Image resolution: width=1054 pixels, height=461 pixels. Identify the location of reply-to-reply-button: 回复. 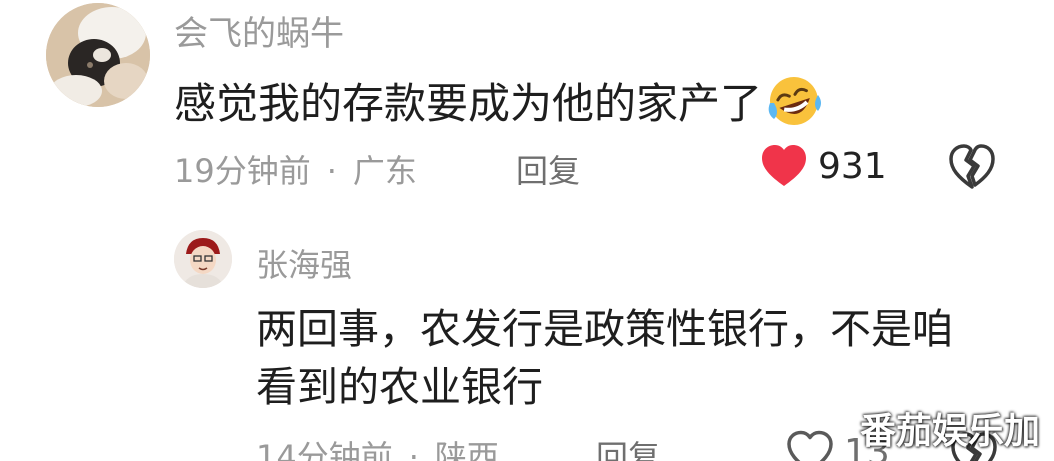
(628, 446).